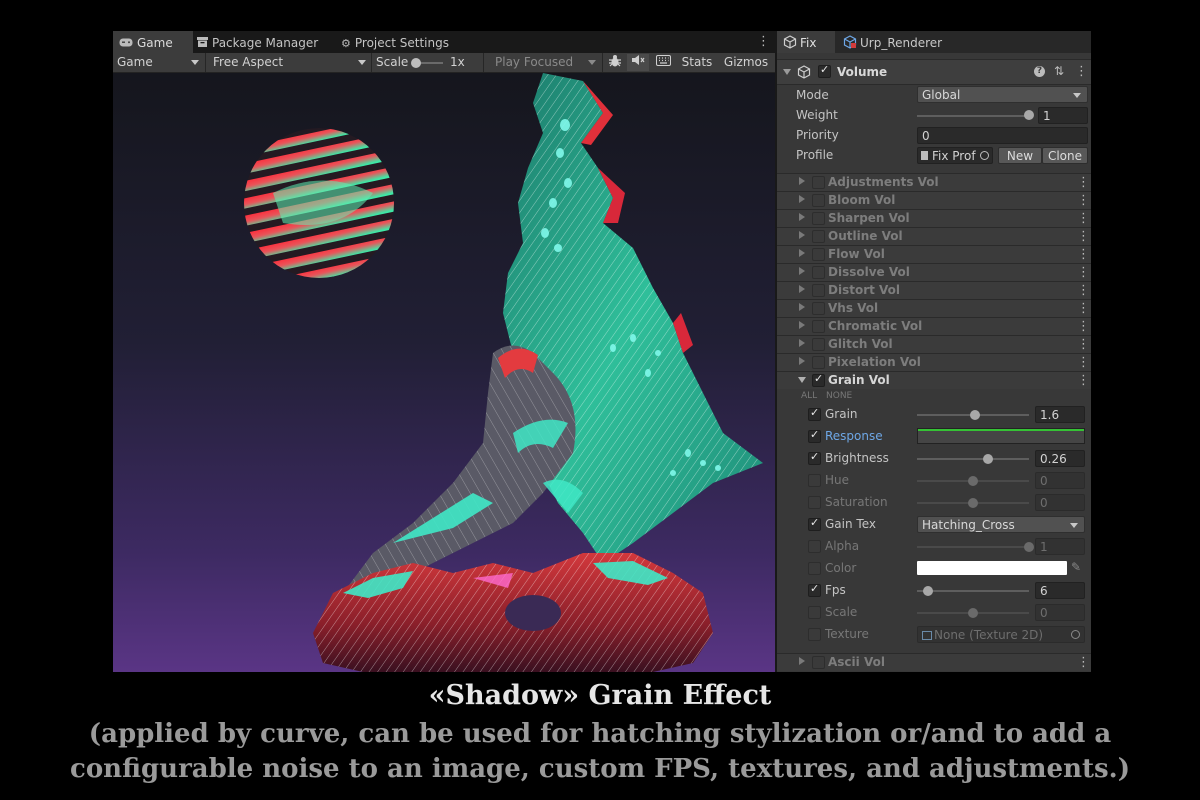 The image size is (1200, 800). I want to click on response-curve-field, so click(1001, 436).